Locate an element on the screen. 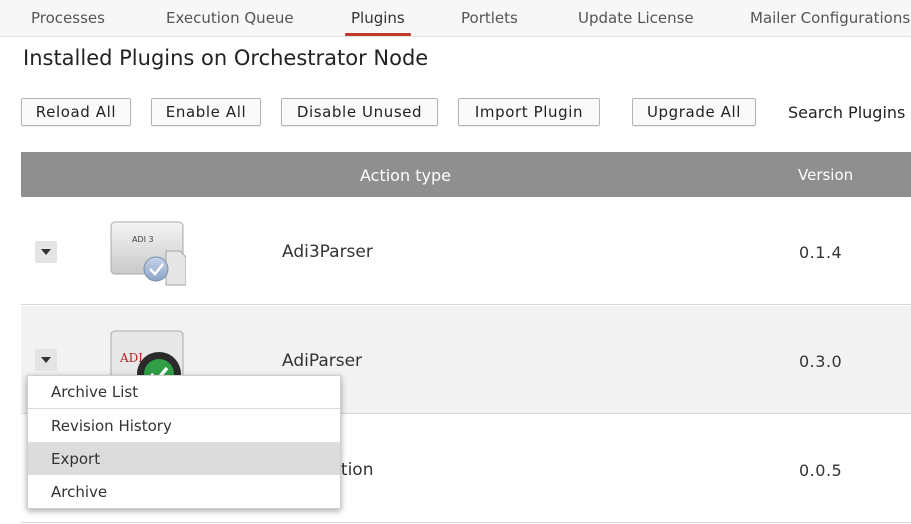 Image resolution: width=911 pixels, height=524 pixels. reload-all-button: Reload All is located at coordinates (76, 112).